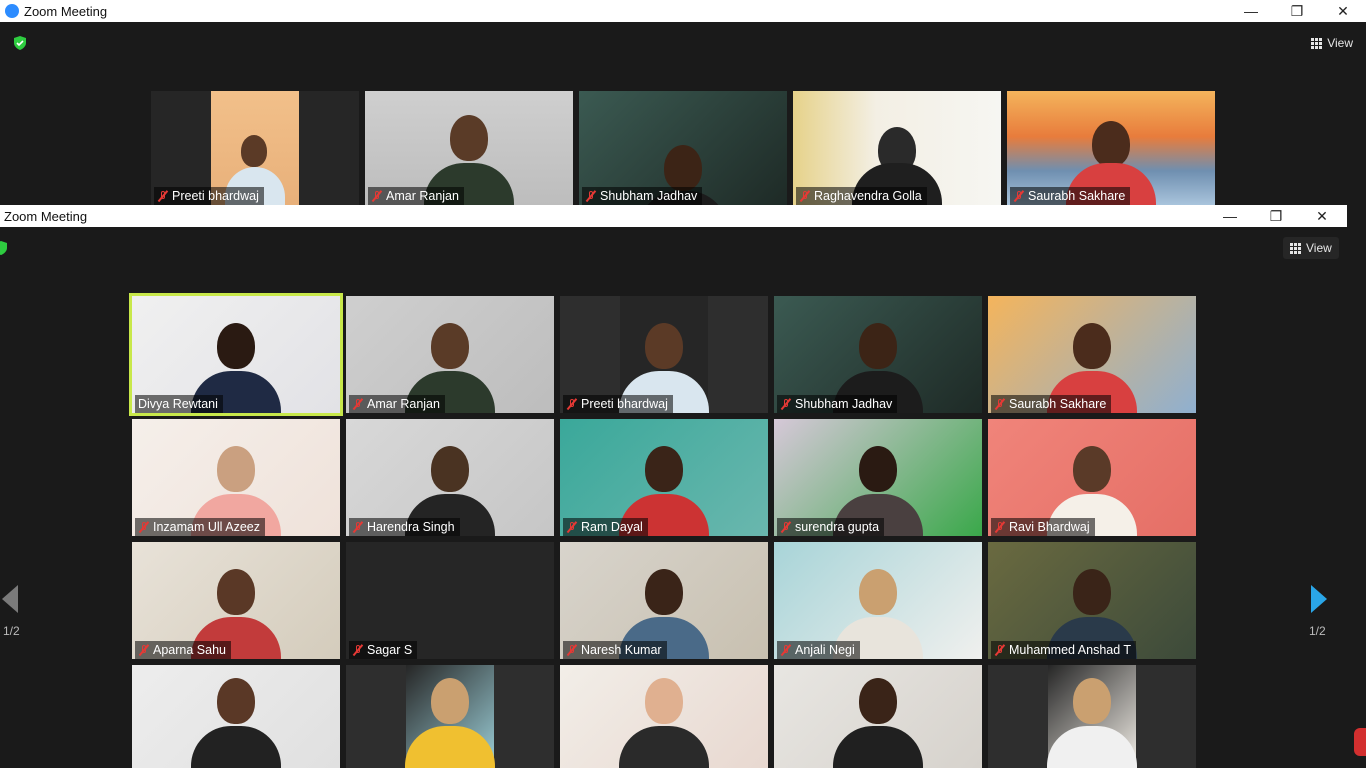 Image resolution: width=1366 pixels, height=768 pixels. What do you see at coordinates (1317, 631) in the screenshot?
I see `page-indicator-right: 1/2` at bounding box center [1317, 631].